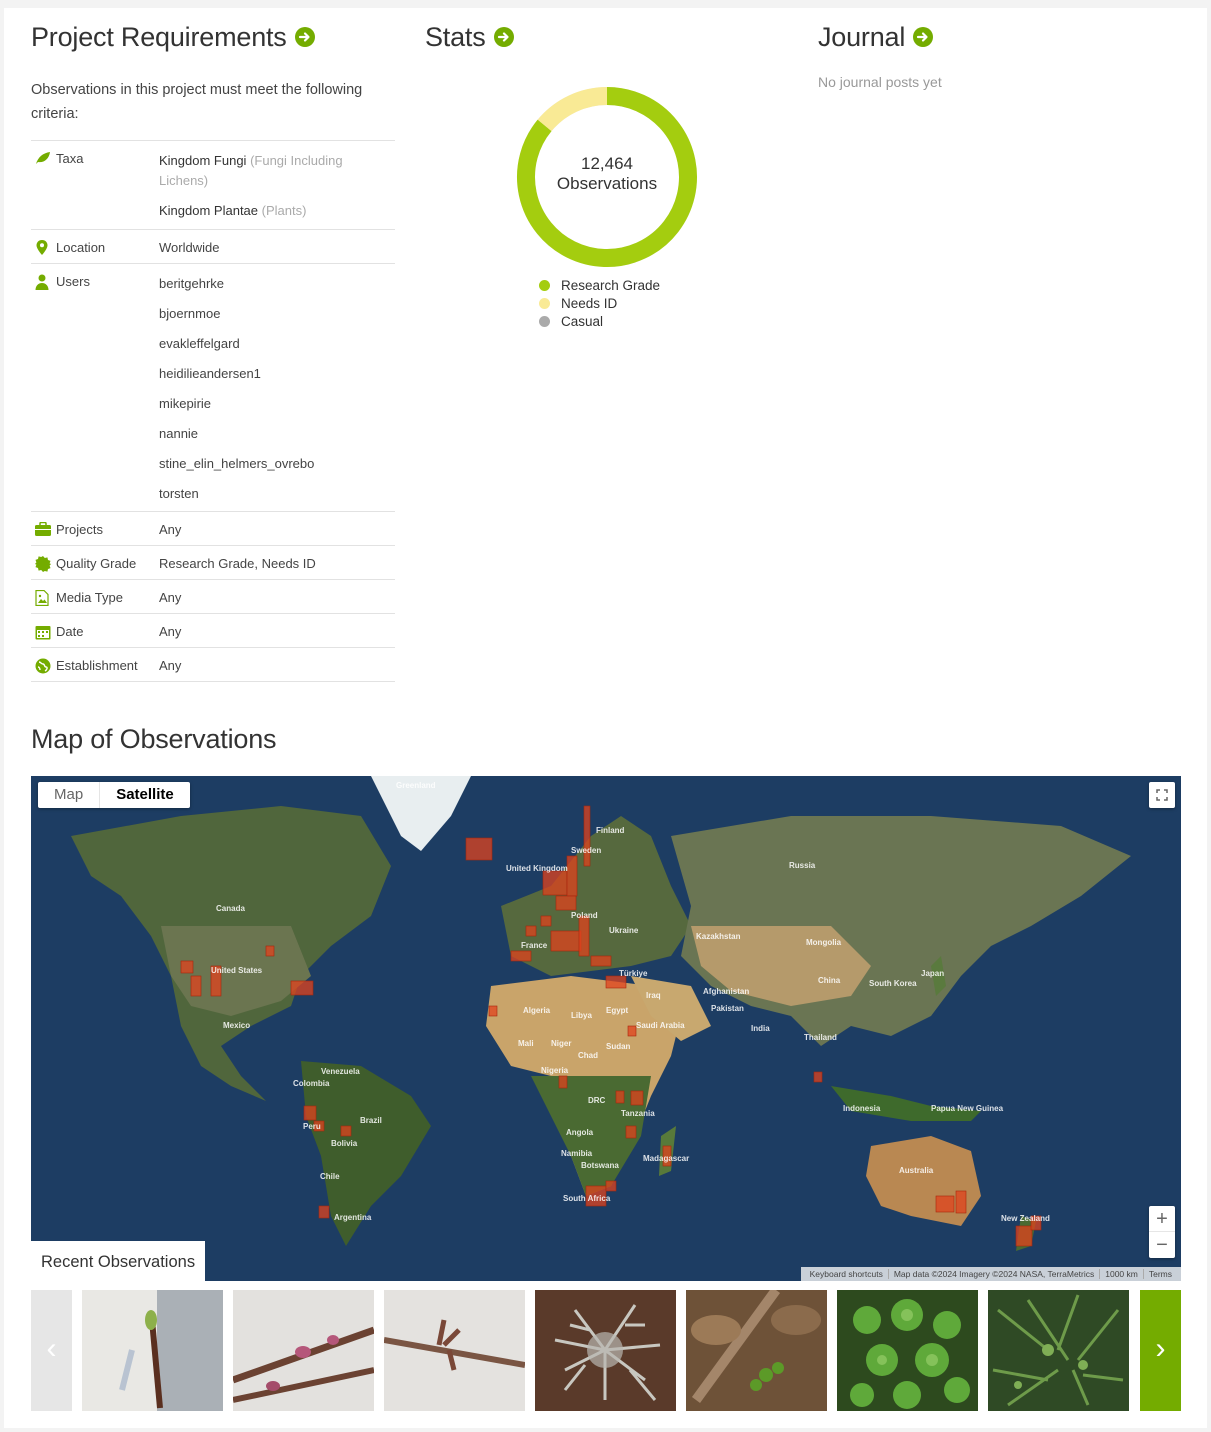 The width and height of the screenshot is (1211, 1432). I want to click on date-row: Date Any, so click(213, 631).